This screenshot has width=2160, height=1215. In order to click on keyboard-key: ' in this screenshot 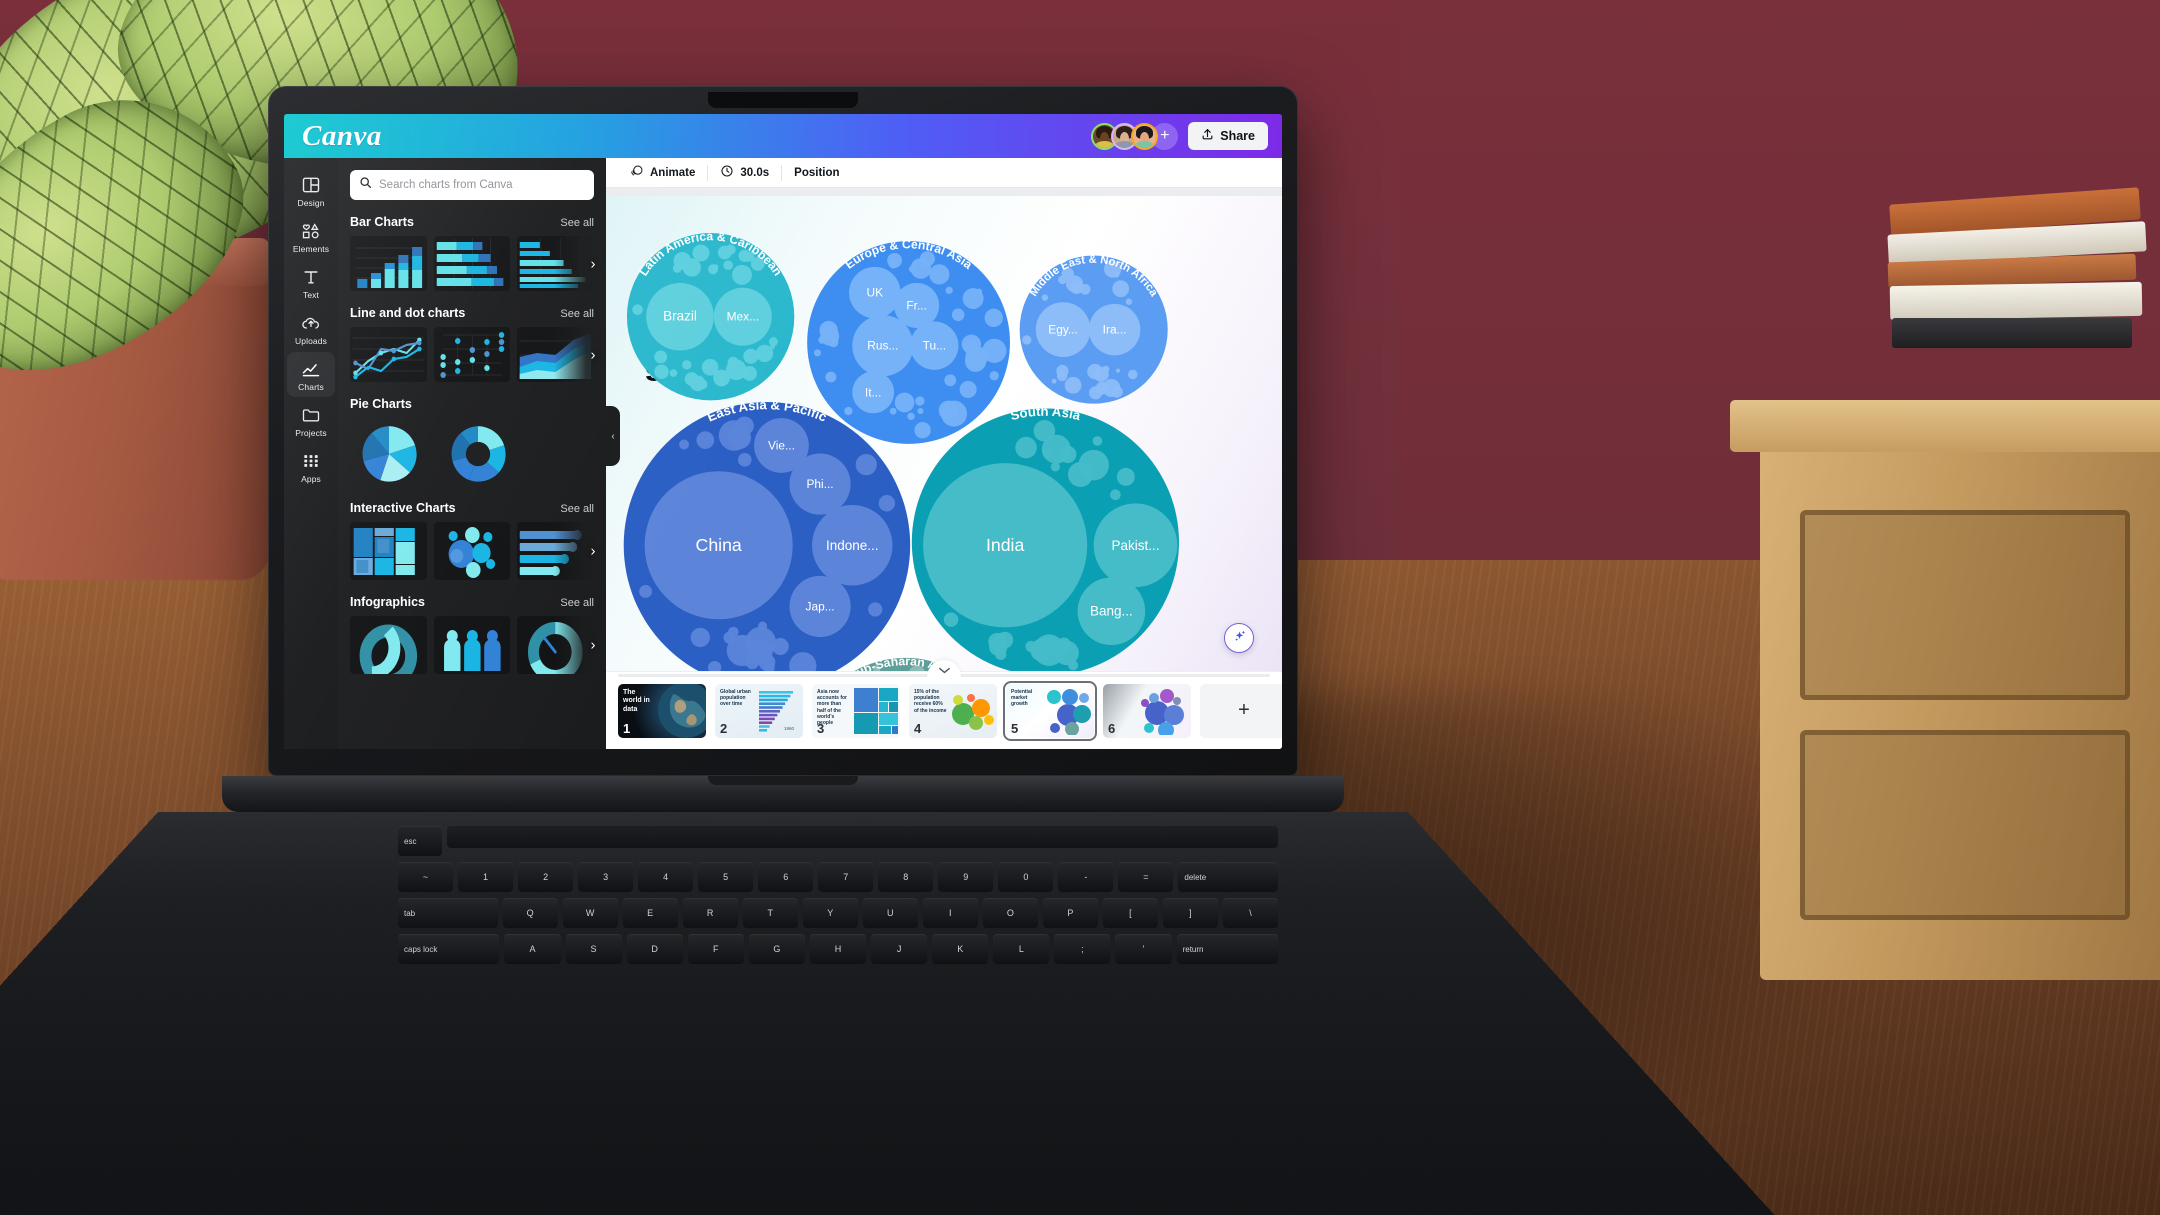, I will do `click(1143, 949)`.